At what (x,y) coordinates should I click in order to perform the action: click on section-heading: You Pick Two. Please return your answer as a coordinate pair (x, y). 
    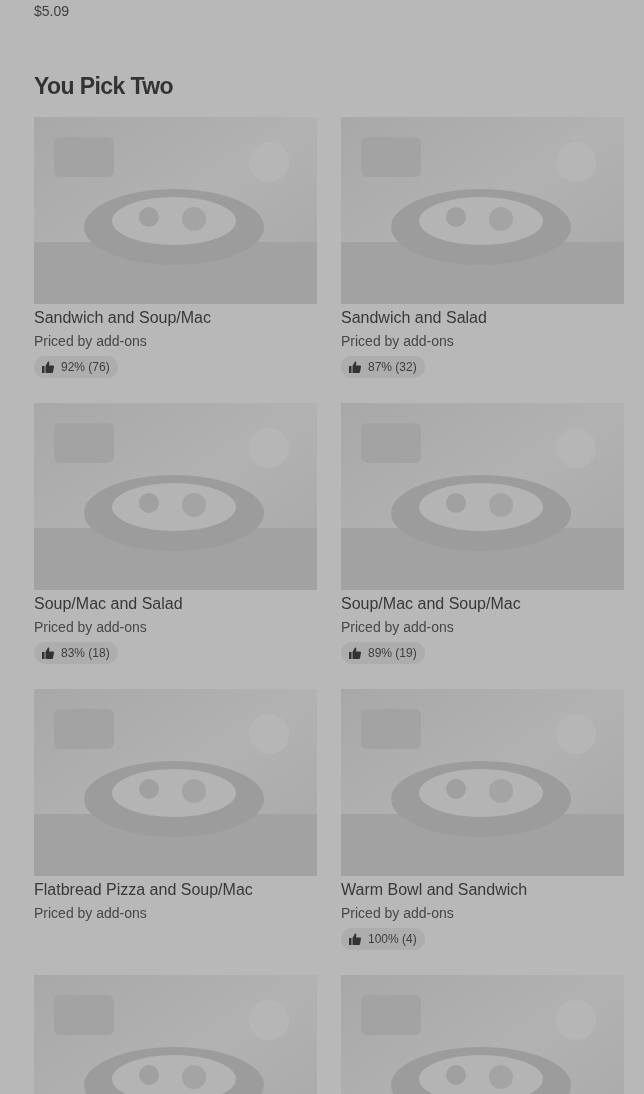
    Looking at the image, I should click on (103, 86).